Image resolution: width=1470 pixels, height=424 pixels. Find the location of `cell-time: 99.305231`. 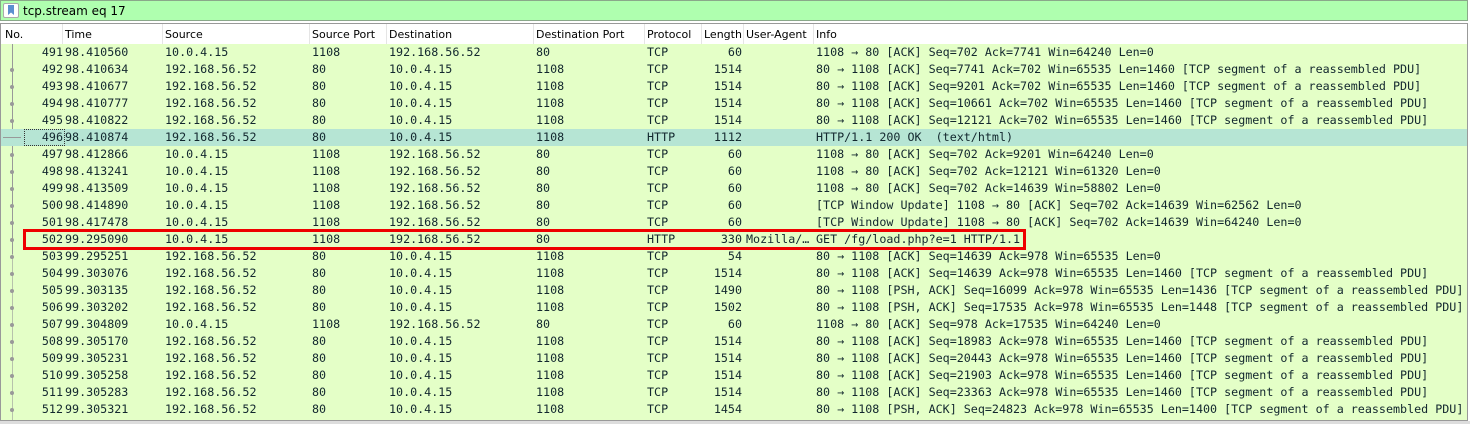

cell-time: 99.305231 is located at coordinates (97, 358).